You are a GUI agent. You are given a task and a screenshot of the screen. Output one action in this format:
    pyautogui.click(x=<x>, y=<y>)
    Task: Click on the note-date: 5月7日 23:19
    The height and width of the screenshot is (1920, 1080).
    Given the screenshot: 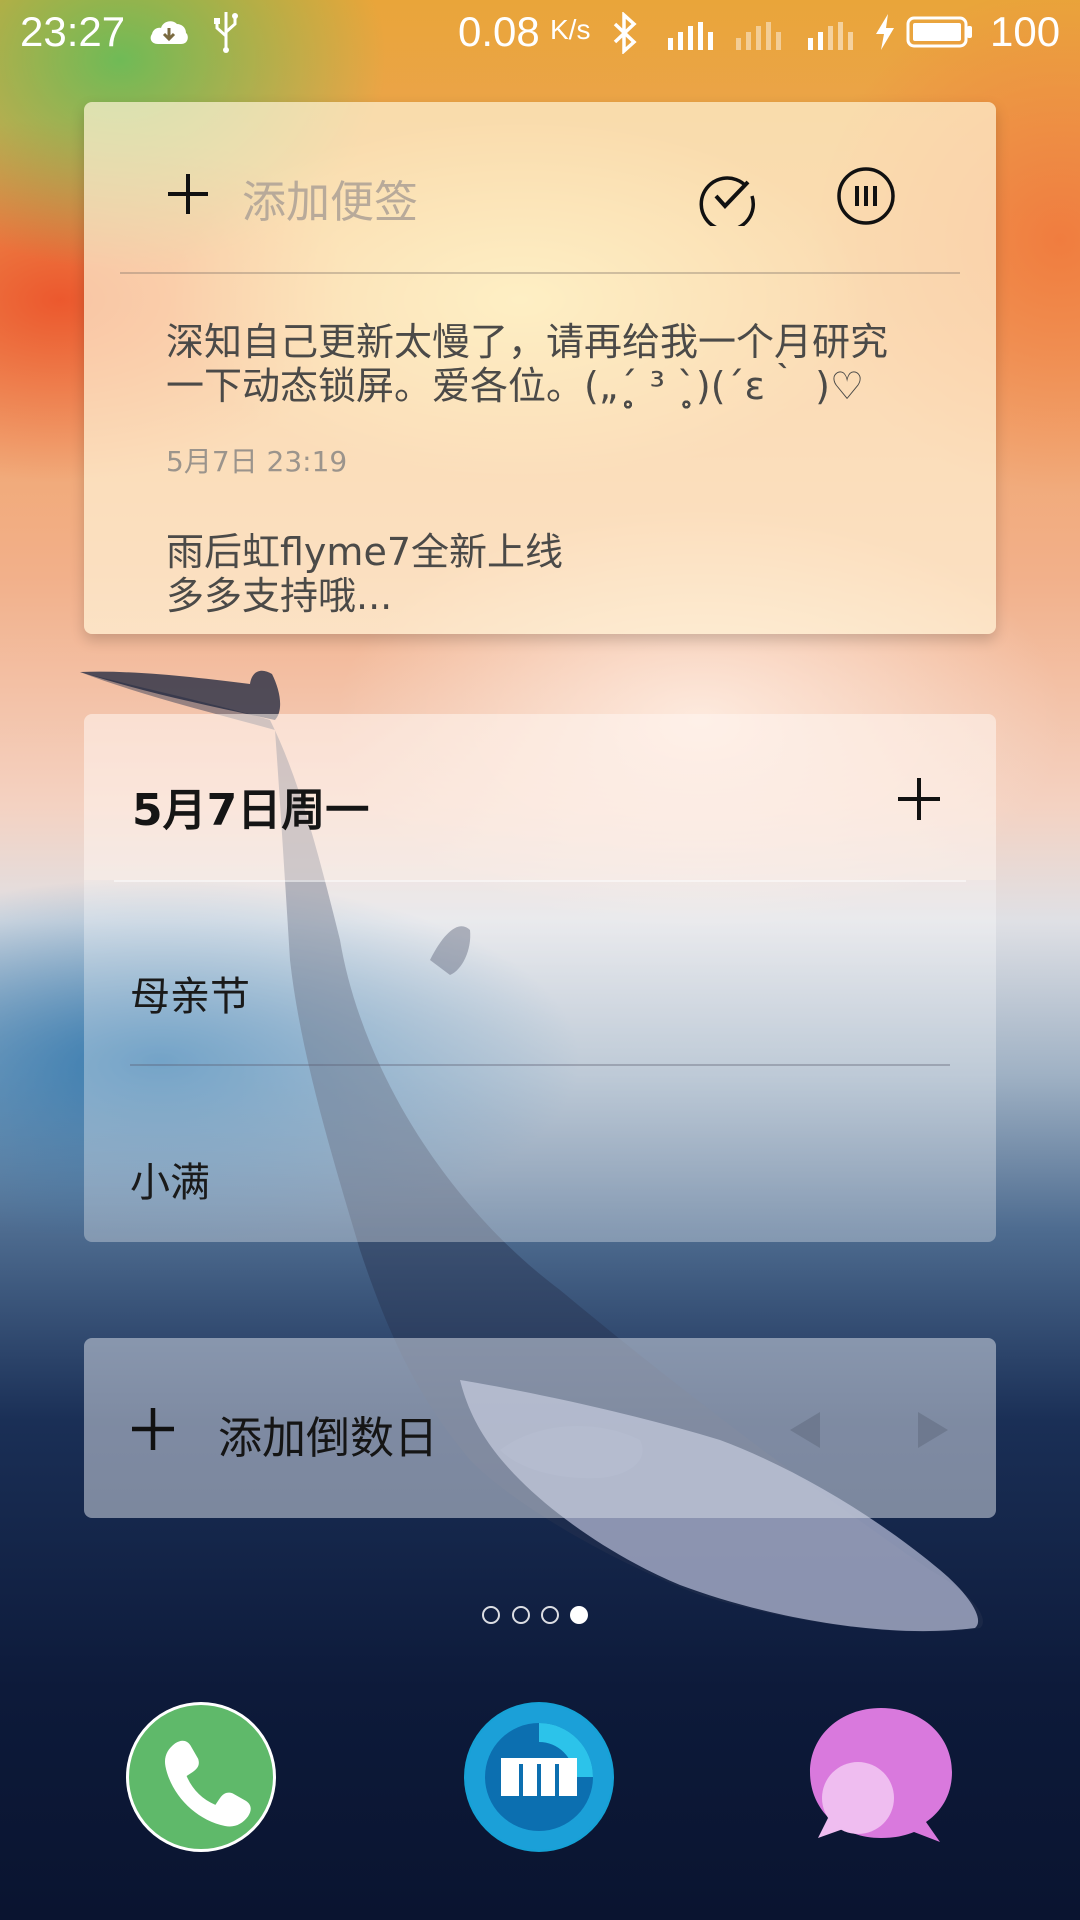 What is the action you would take?
    pyautogui.click(x=257, y=461)
    